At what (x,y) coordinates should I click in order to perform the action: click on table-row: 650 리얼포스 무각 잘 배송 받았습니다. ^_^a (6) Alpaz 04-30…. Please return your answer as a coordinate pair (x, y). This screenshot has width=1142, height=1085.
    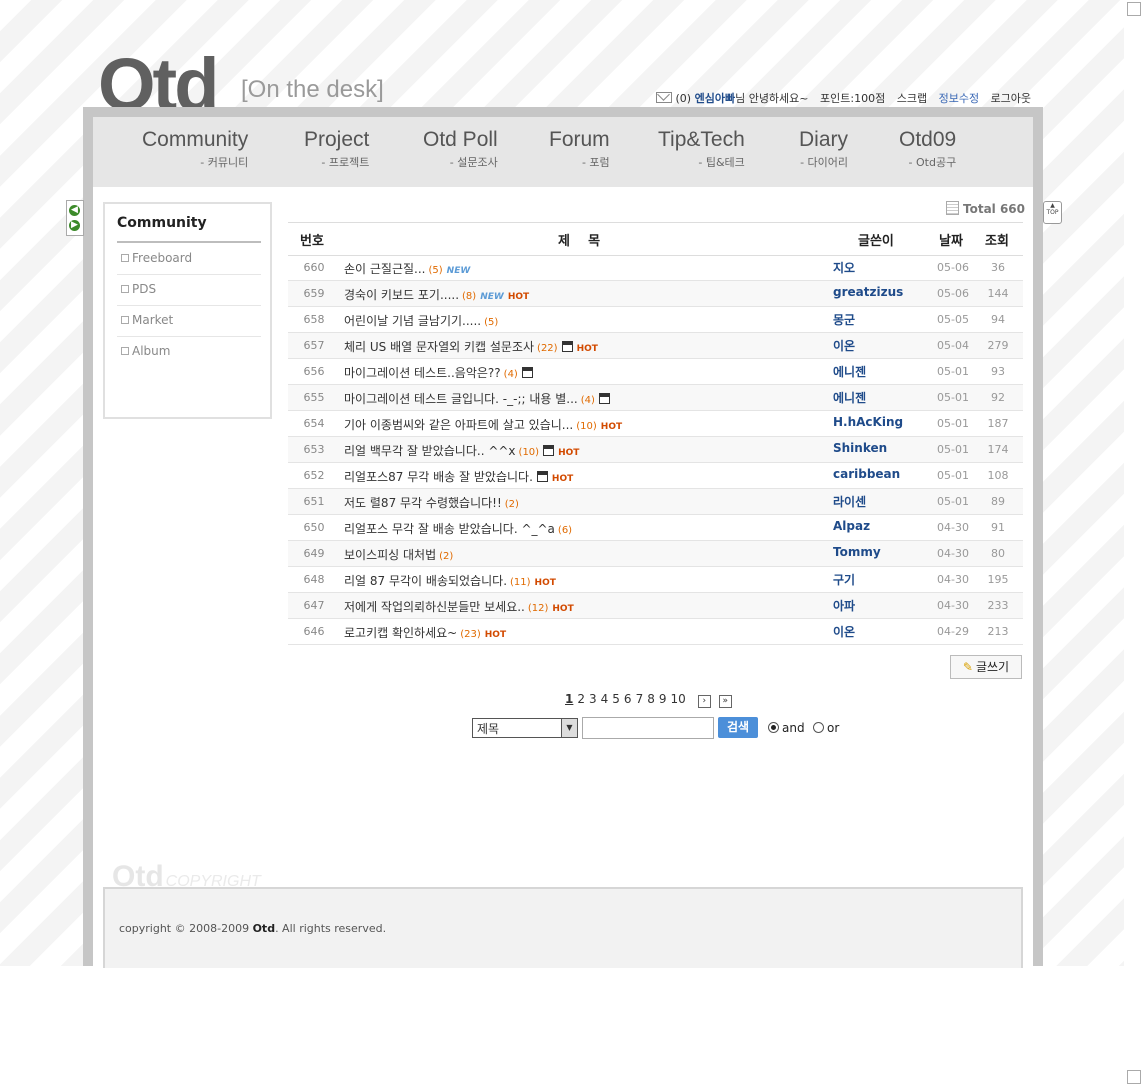
    Looking at the image, I should click on (655, 528).